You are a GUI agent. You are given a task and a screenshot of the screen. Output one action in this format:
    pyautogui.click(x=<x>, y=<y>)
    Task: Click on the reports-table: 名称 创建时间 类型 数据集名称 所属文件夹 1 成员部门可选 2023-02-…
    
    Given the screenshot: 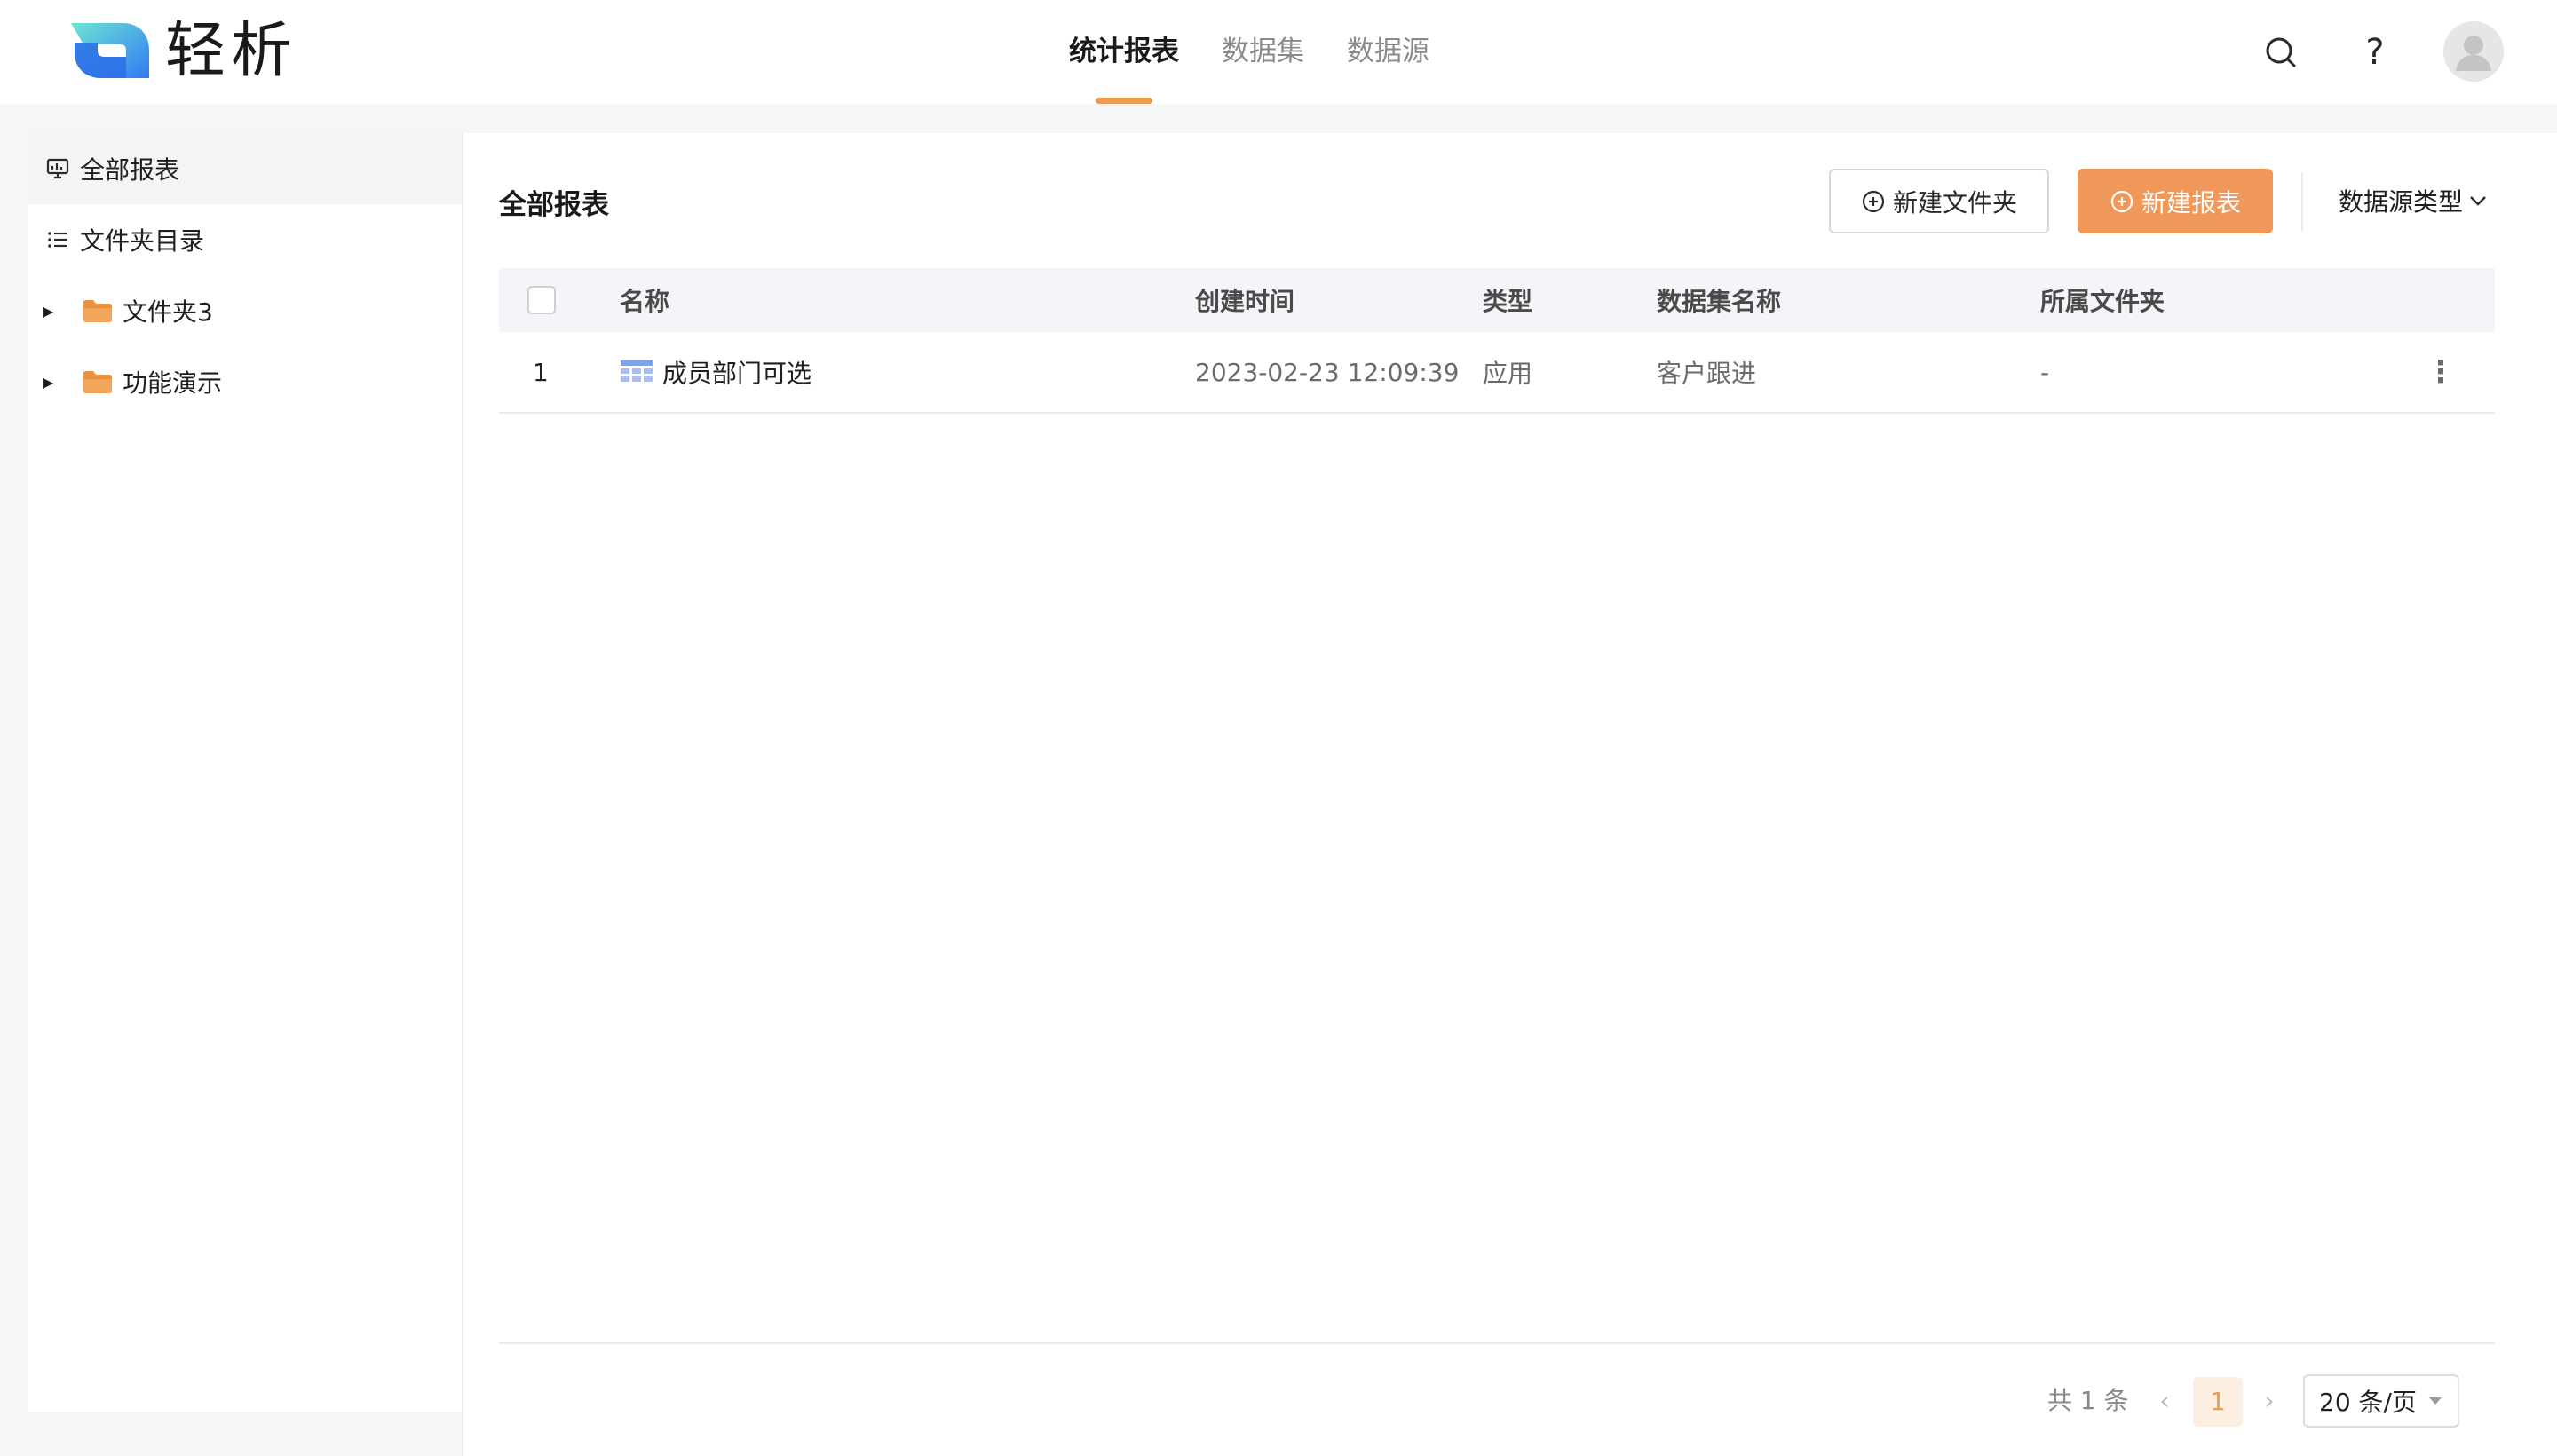 What is the action you would take?
    pyautogui.click(x=1497, y=341)
    